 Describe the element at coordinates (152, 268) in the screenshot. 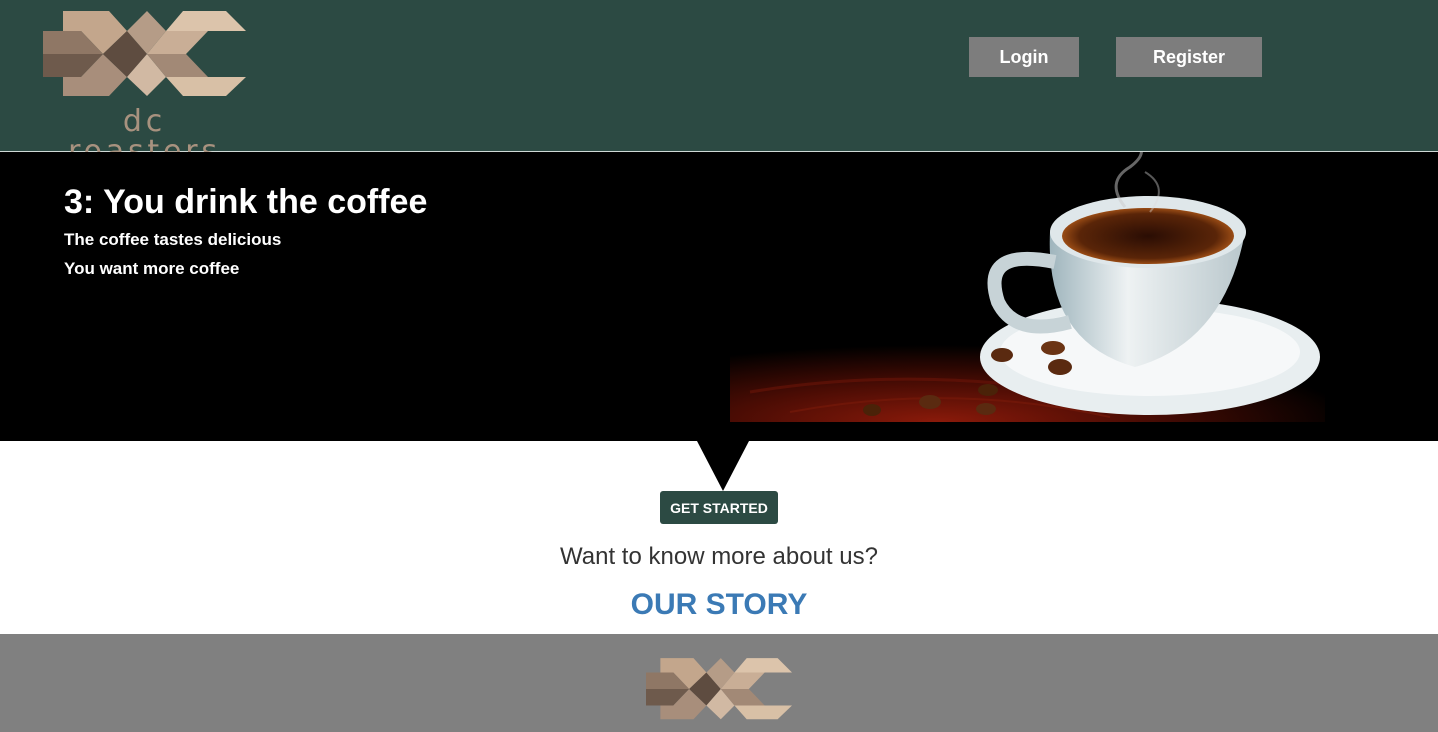

I see `hero-subtitle-2: You want more coffee` at that location.